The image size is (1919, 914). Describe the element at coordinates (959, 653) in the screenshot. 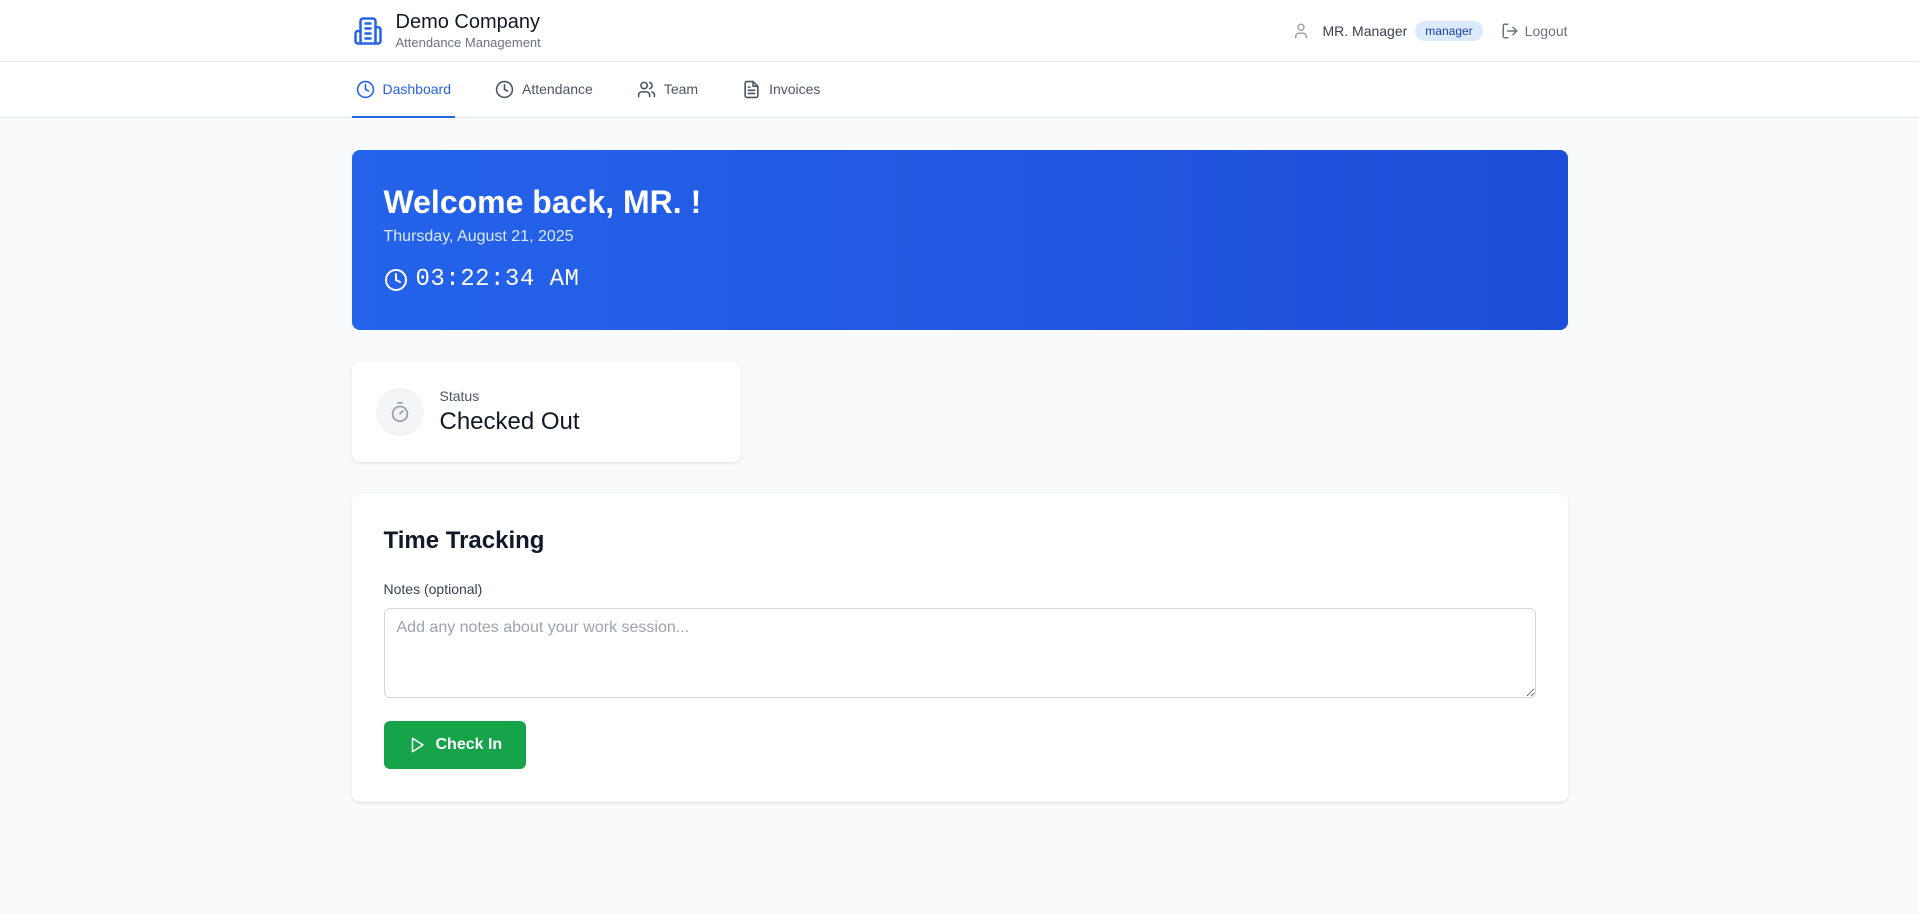

I see `notes-textarea` at that location.